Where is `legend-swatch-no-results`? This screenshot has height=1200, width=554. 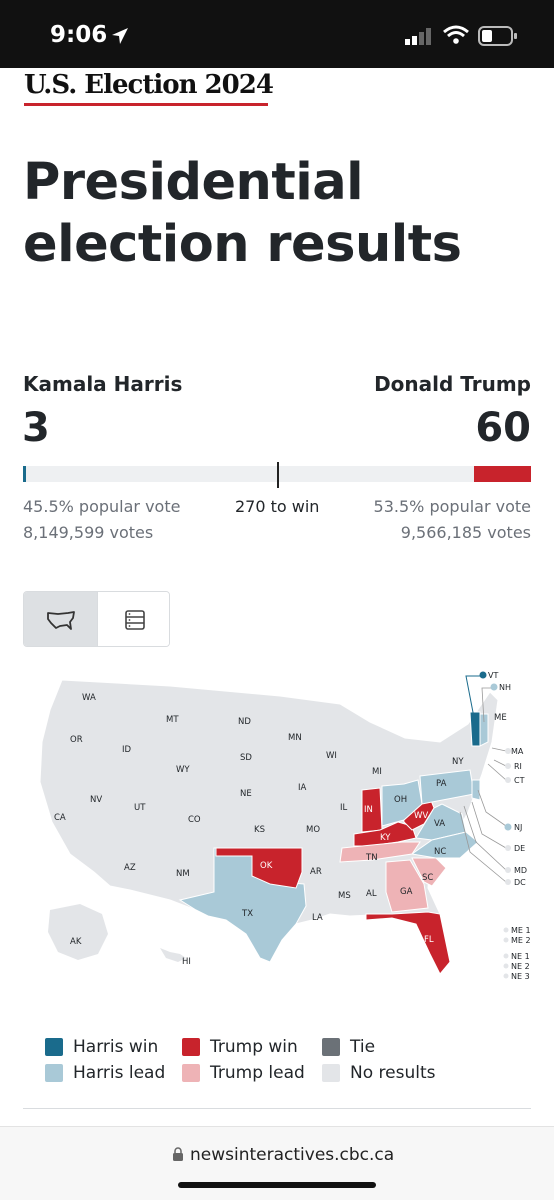
legend-swatch-no-results is located at coordinates (331, 1073).